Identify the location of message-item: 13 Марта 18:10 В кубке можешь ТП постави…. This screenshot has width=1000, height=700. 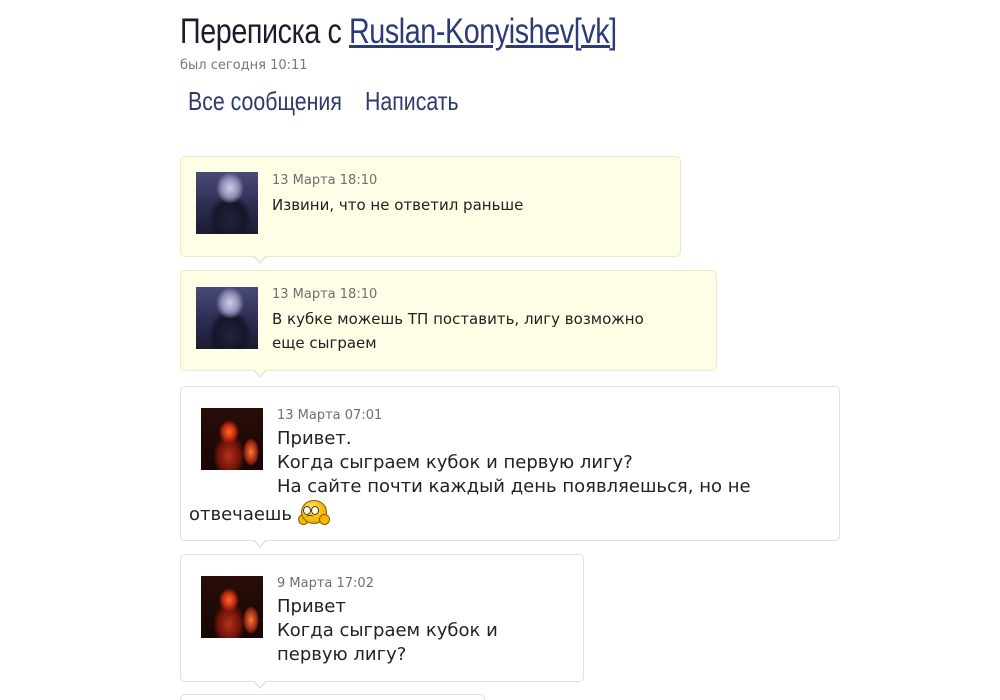
(448, 324).